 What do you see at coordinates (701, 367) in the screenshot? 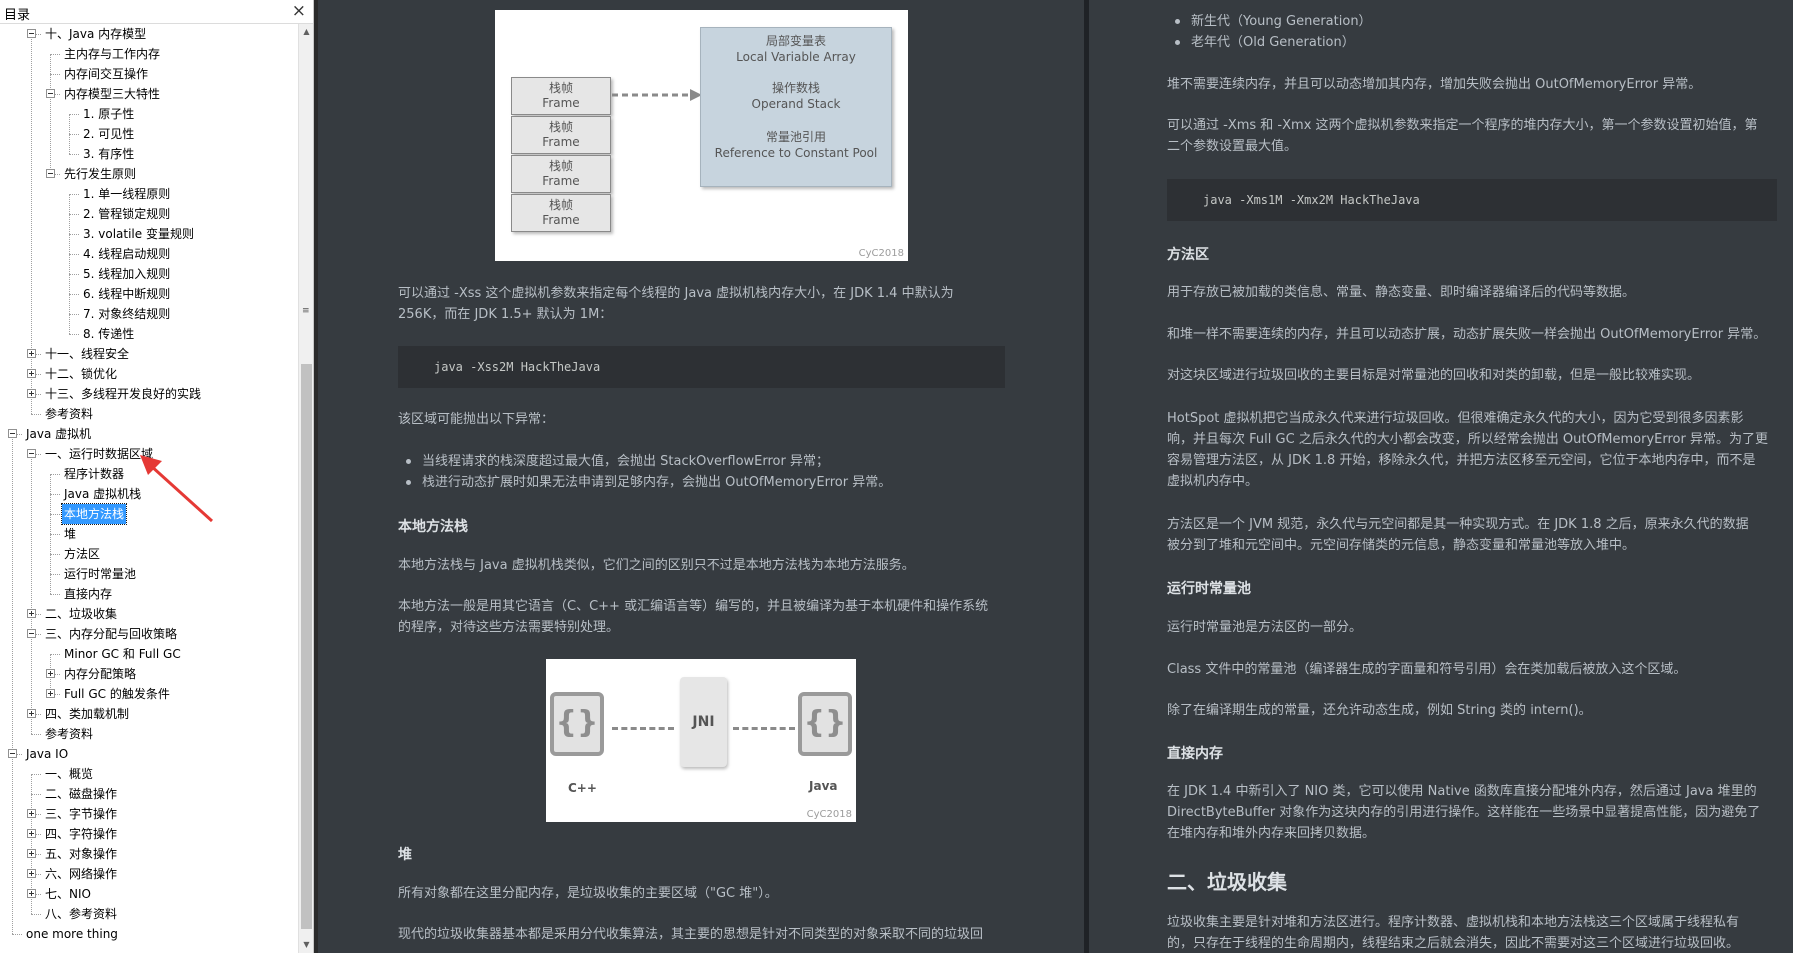
I see `code-block: java -Xss2M HackTheJava` at bounding box center [701, 367].